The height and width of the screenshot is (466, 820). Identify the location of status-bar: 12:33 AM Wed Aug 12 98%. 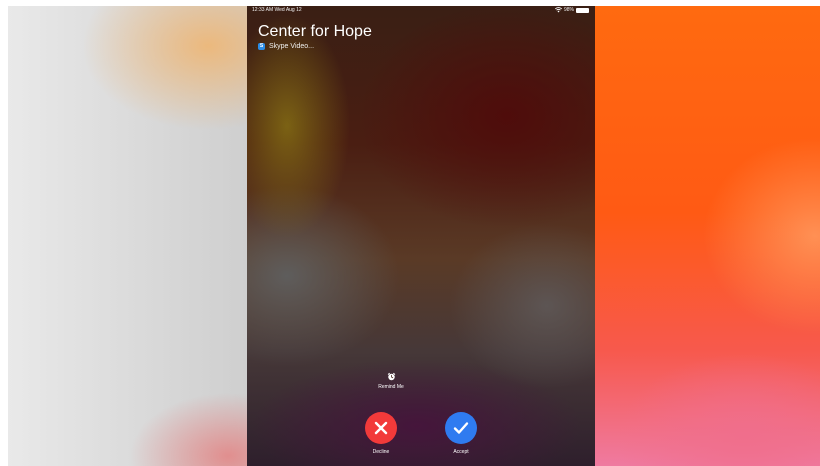
(421, 11).